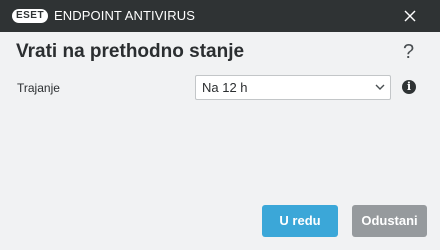 The width and height of the screenshot is (440, 250). I want to click on eset-logo: ESET, so click(30, 16).